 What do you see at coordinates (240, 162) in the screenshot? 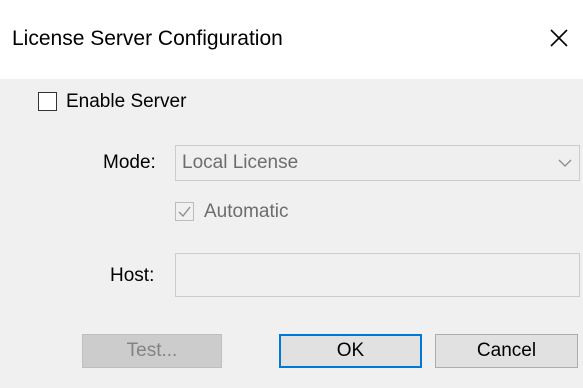
I see `mode-select-value: Local License` at bounding box center [240, 162].